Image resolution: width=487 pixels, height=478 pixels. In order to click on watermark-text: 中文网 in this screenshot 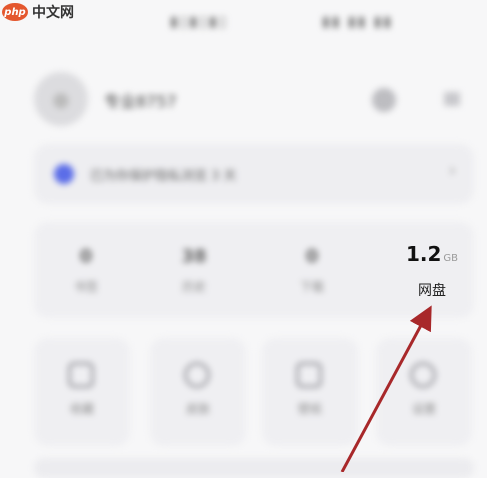, I will do `click(53, 13)`.